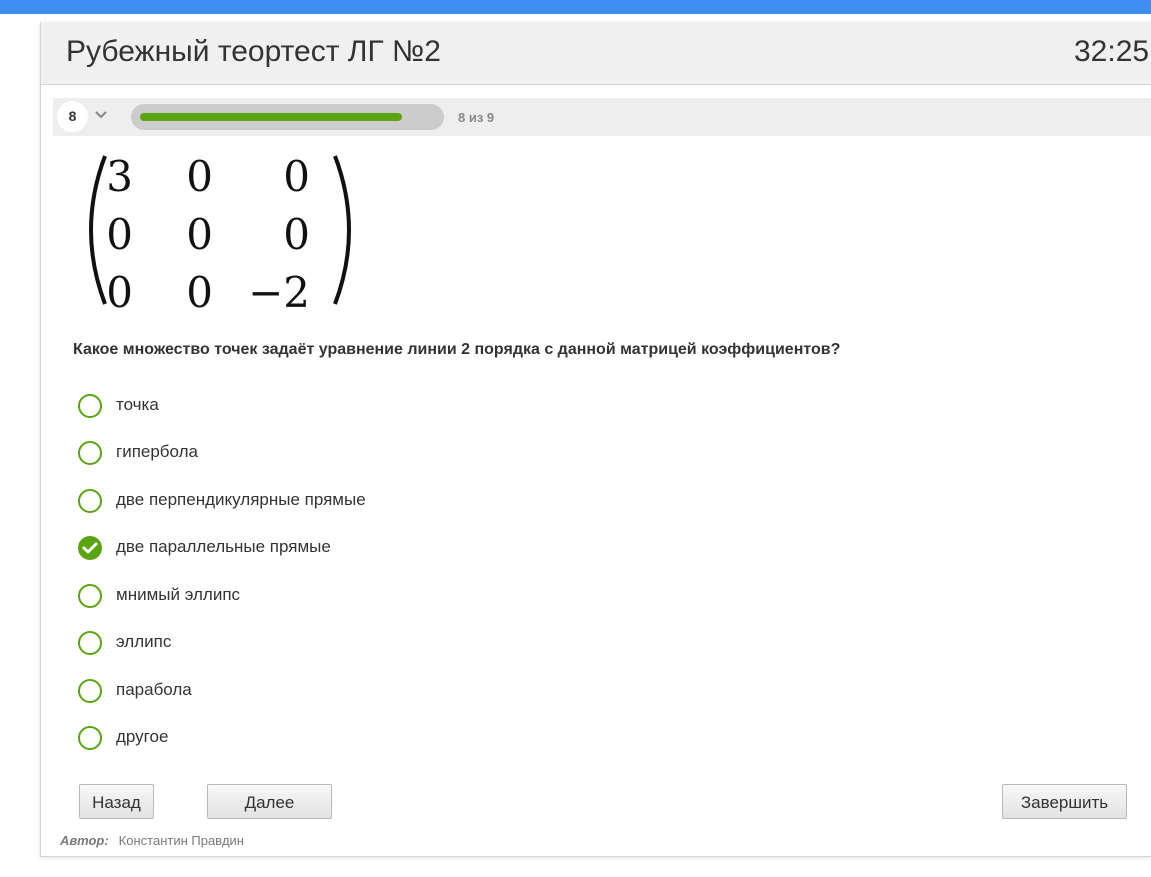  I want to click on answer-option: мнимый эллипс, so click(377, 597).